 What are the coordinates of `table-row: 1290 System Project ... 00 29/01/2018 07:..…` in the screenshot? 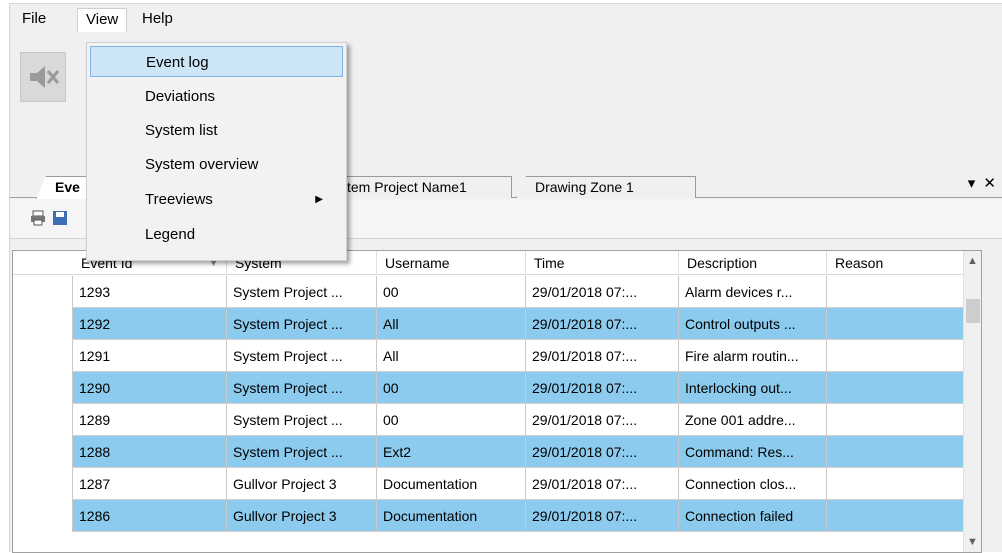 It's located at (497, 388).